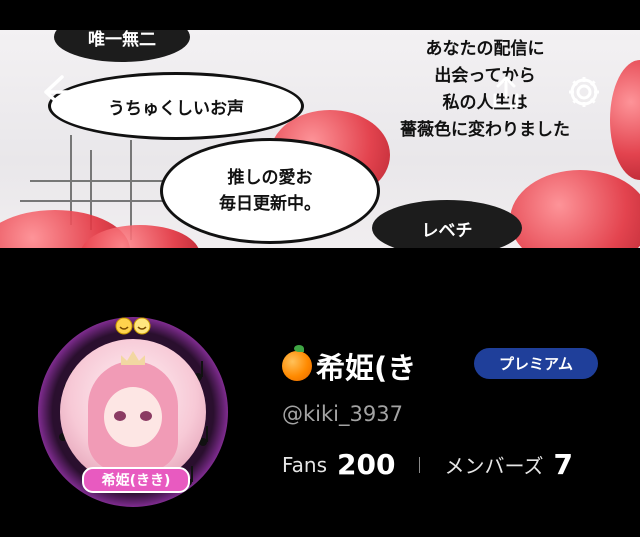  Describe the element at coordinates (485, 49) in the screenshot. I see `shout-line: あなたの配信に` at that location.